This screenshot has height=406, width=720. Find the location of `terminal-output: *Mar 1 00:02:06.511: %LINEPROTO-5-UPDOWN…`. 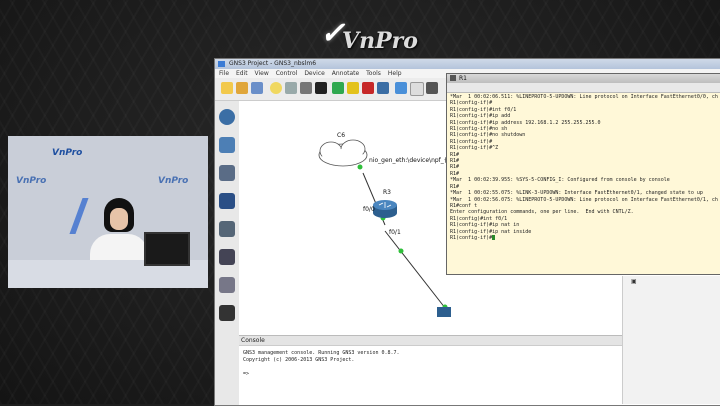

terminal-output: *Mar 1 00:02:06.511: %LINEPROTO-5-UPDOWN… is located at coordinates (583, 167).